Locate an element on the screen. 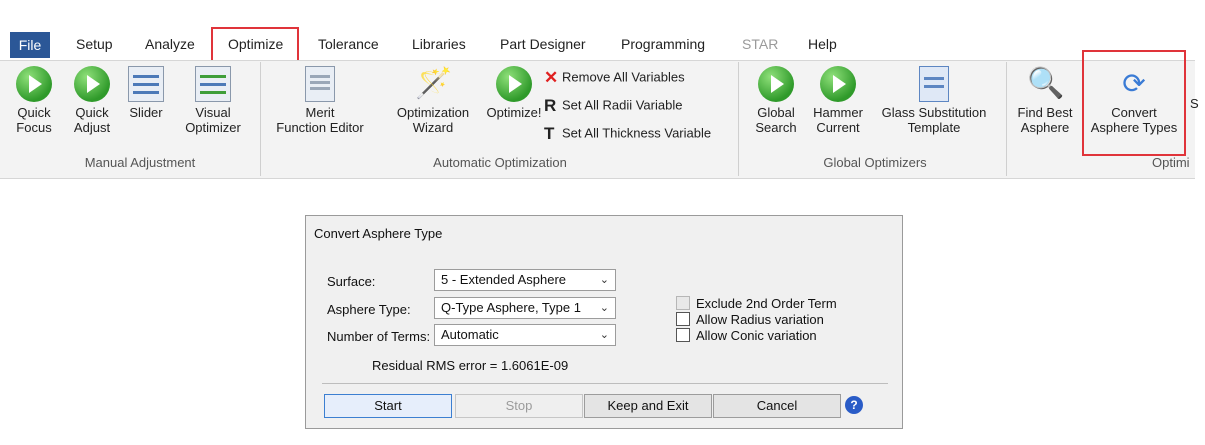 The height and width of the screenshot is (445, 1205). stop-button: Stop is located at coordinates (519, 406).